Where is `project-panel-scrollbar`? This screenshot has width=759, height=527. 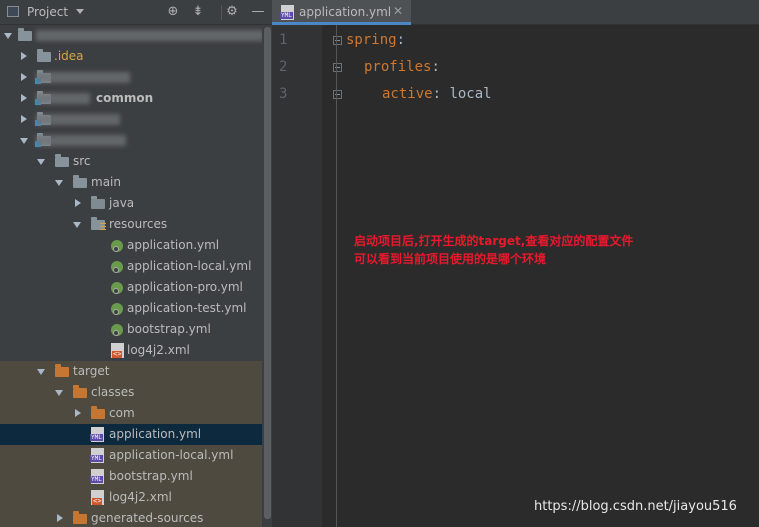 project-panel-scrollbar is located at coordinates (267, 276).